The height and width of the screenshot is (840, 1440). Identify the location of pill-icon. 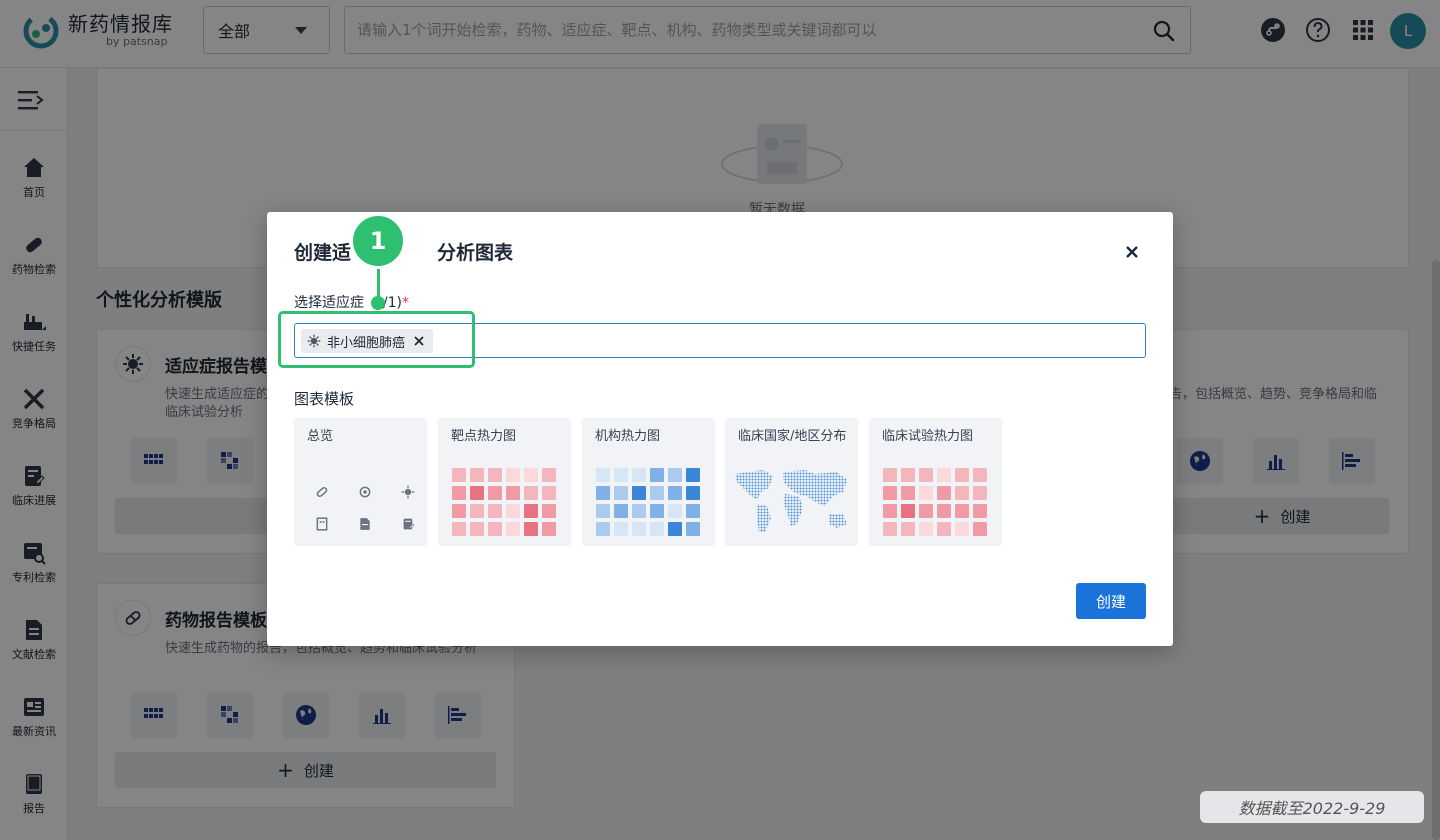
(322, 492).